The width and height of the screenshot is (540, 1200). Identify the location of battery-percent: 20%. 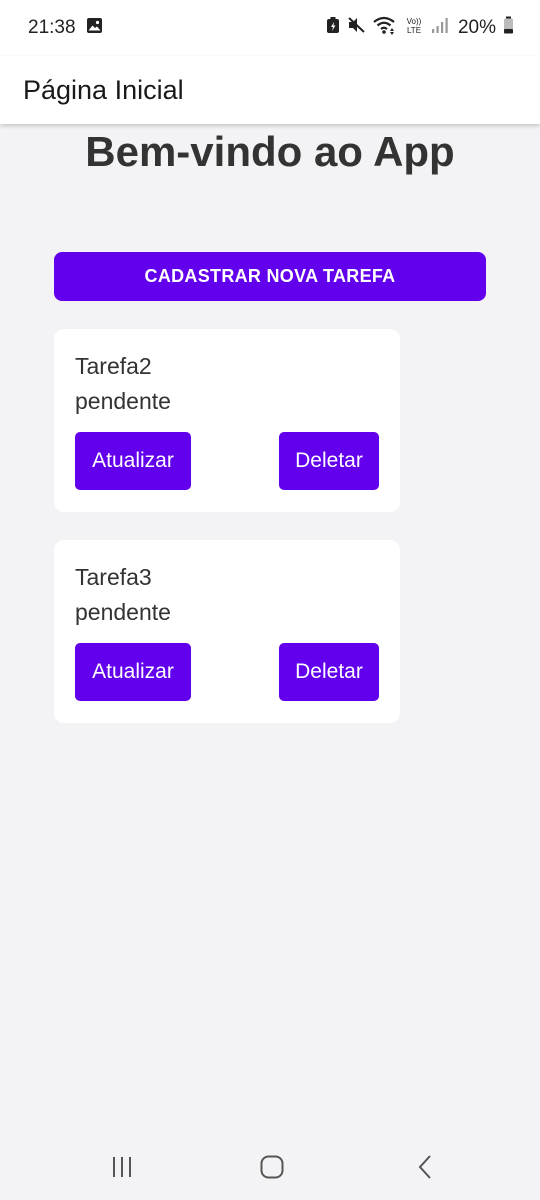
(476, 27).